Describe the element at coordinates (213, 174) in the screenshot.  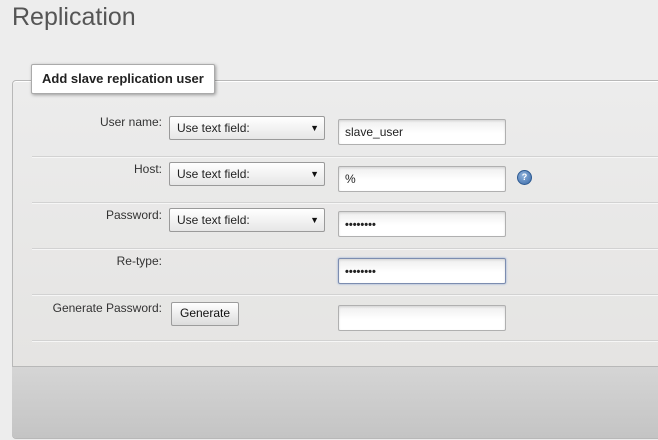
I see `host-type-value: Use text field:` at that location.